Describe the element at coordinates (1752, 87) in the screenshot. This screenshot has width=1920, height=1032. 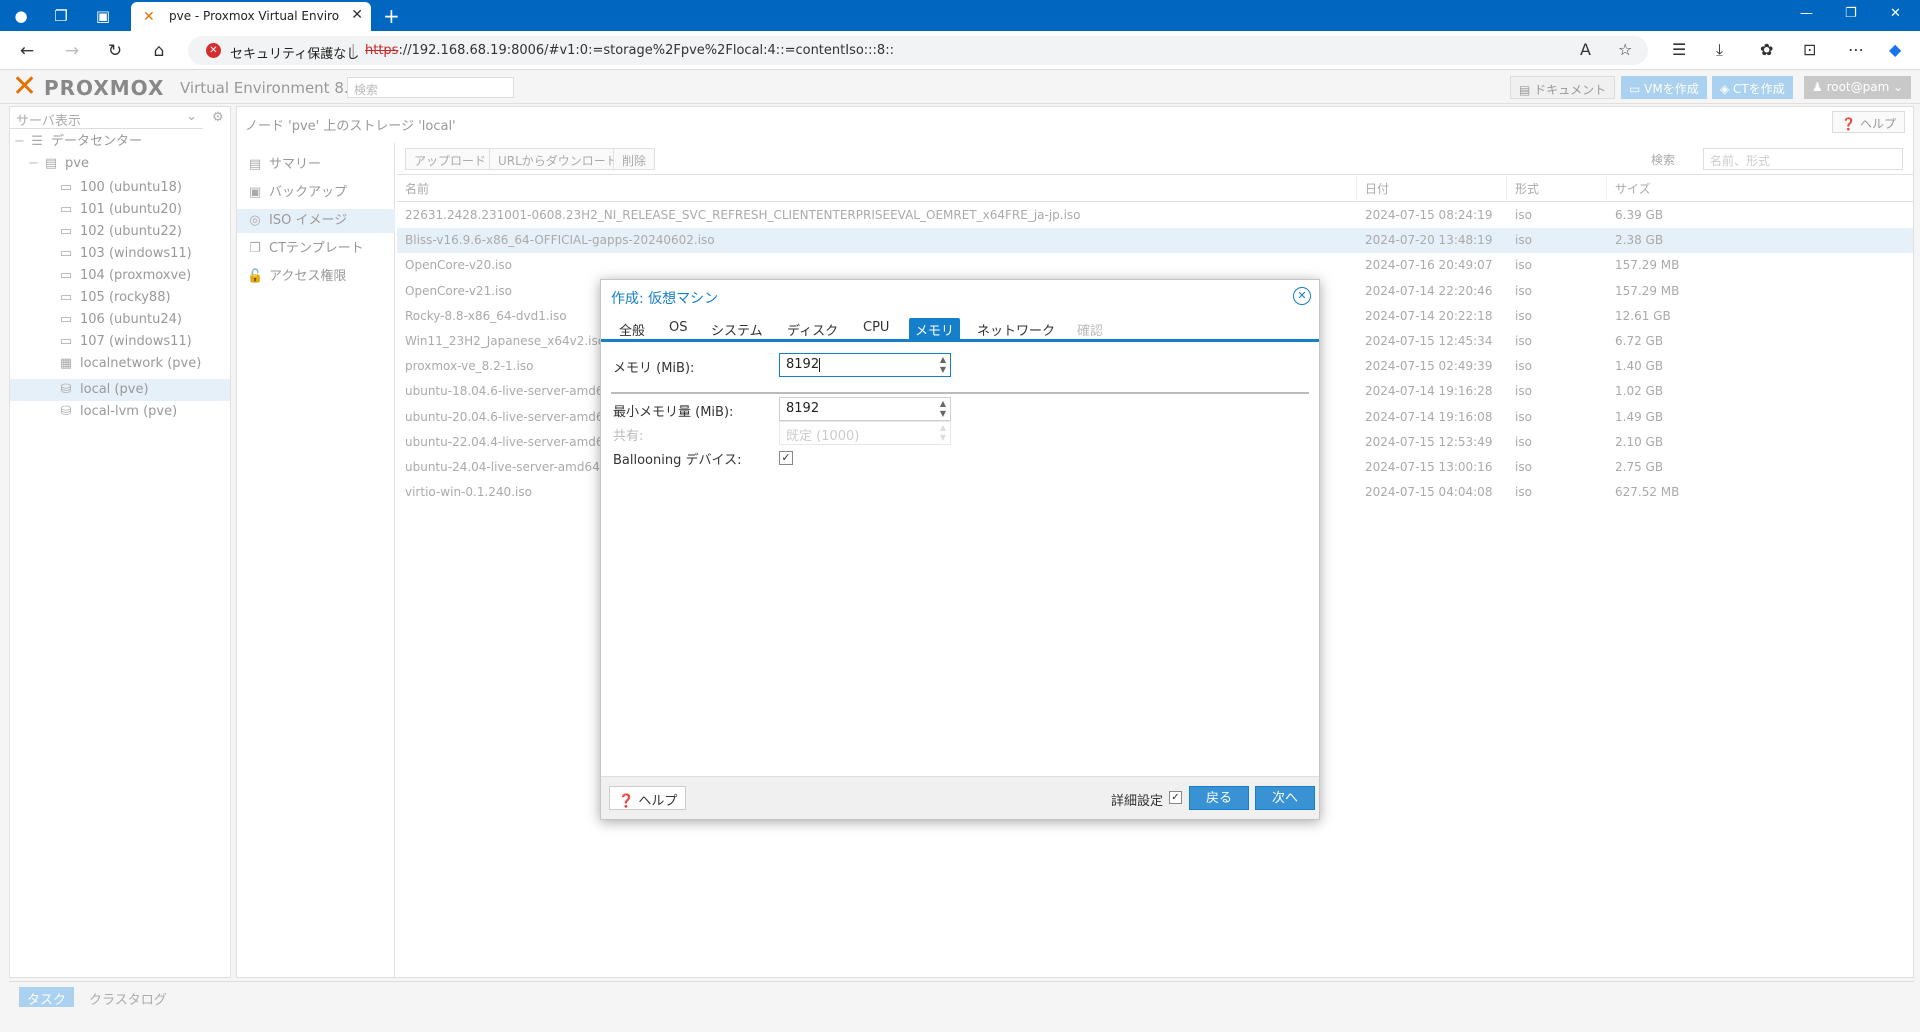
I see `create-ct-button: ◈ CTを作成` at that location.